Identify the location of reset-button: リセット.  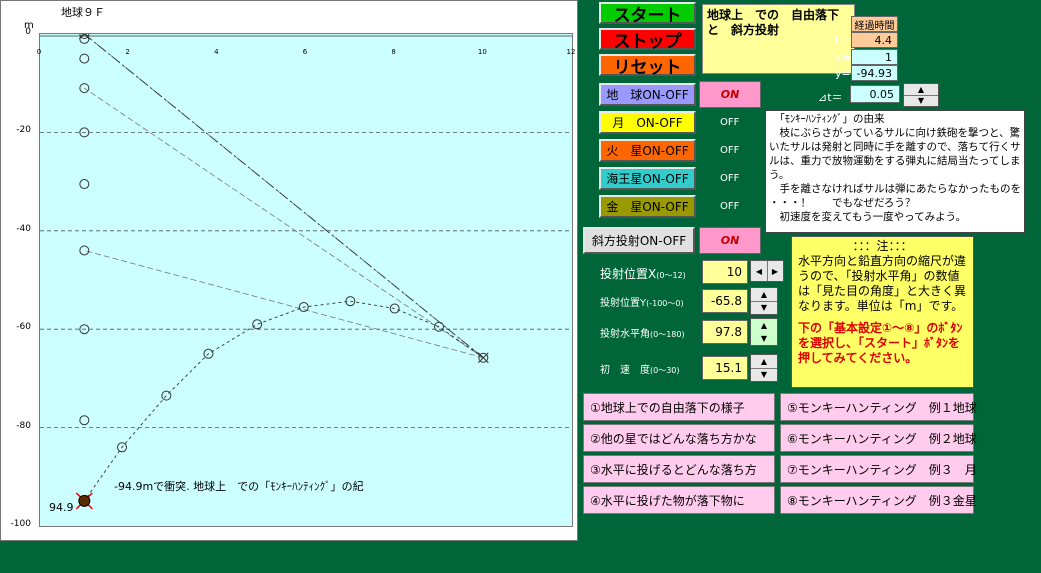
(647, 66).